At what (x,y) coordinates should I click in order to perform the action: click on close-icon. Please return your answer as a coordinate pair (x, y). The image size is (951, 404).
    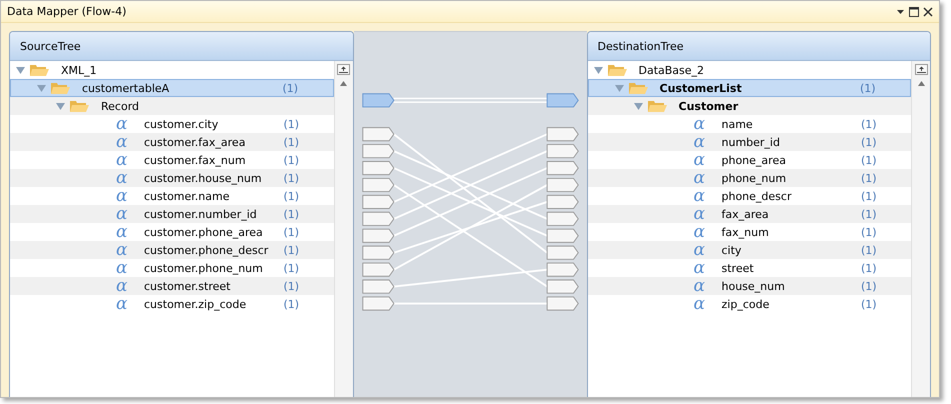
    Looking at the image, I should click on (928, 11).